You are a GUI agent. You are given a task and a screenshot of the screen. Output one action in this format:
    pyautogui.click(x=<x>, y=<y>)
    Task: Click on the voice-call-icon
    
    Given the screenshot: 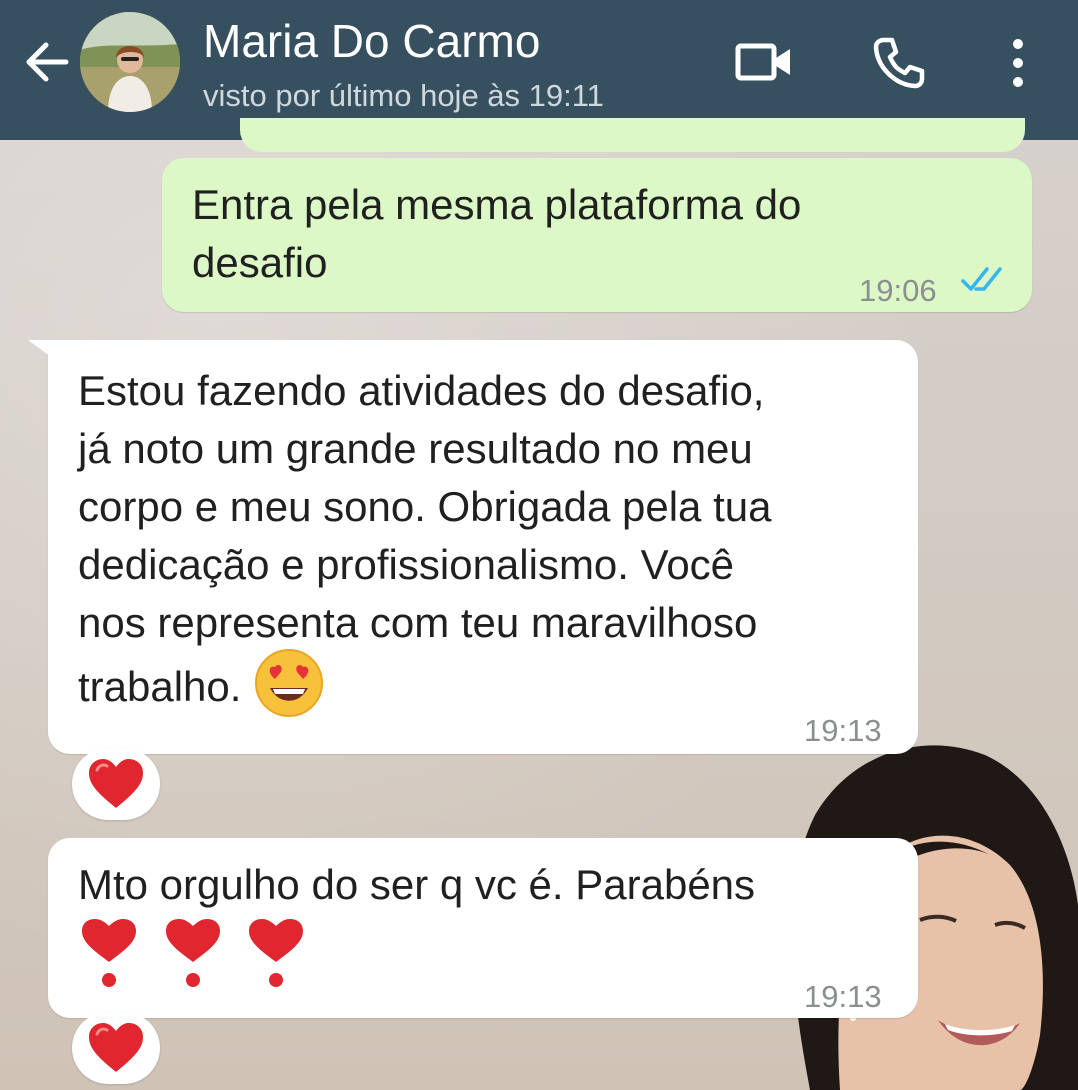 What is the action you would take?
    pyautogui.click(x=899, y=63)
    